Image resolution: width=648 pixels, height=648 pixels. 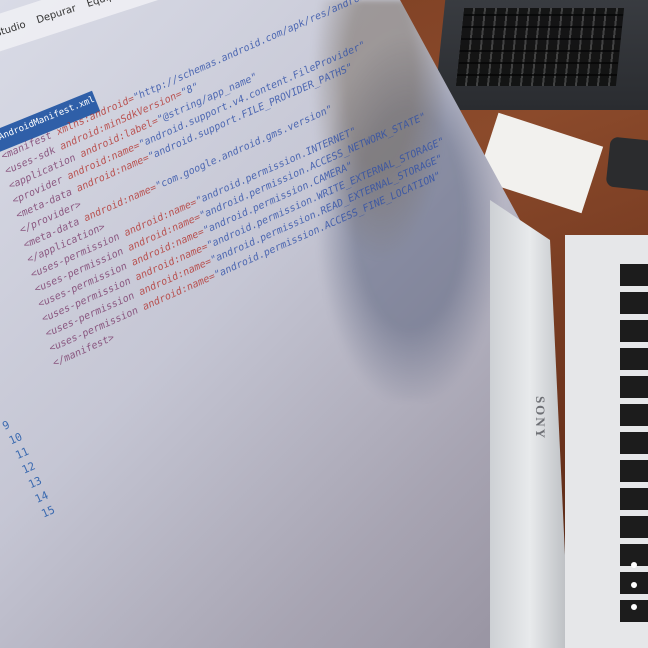 I want to click on smartphone, so click(x=626, y=165).